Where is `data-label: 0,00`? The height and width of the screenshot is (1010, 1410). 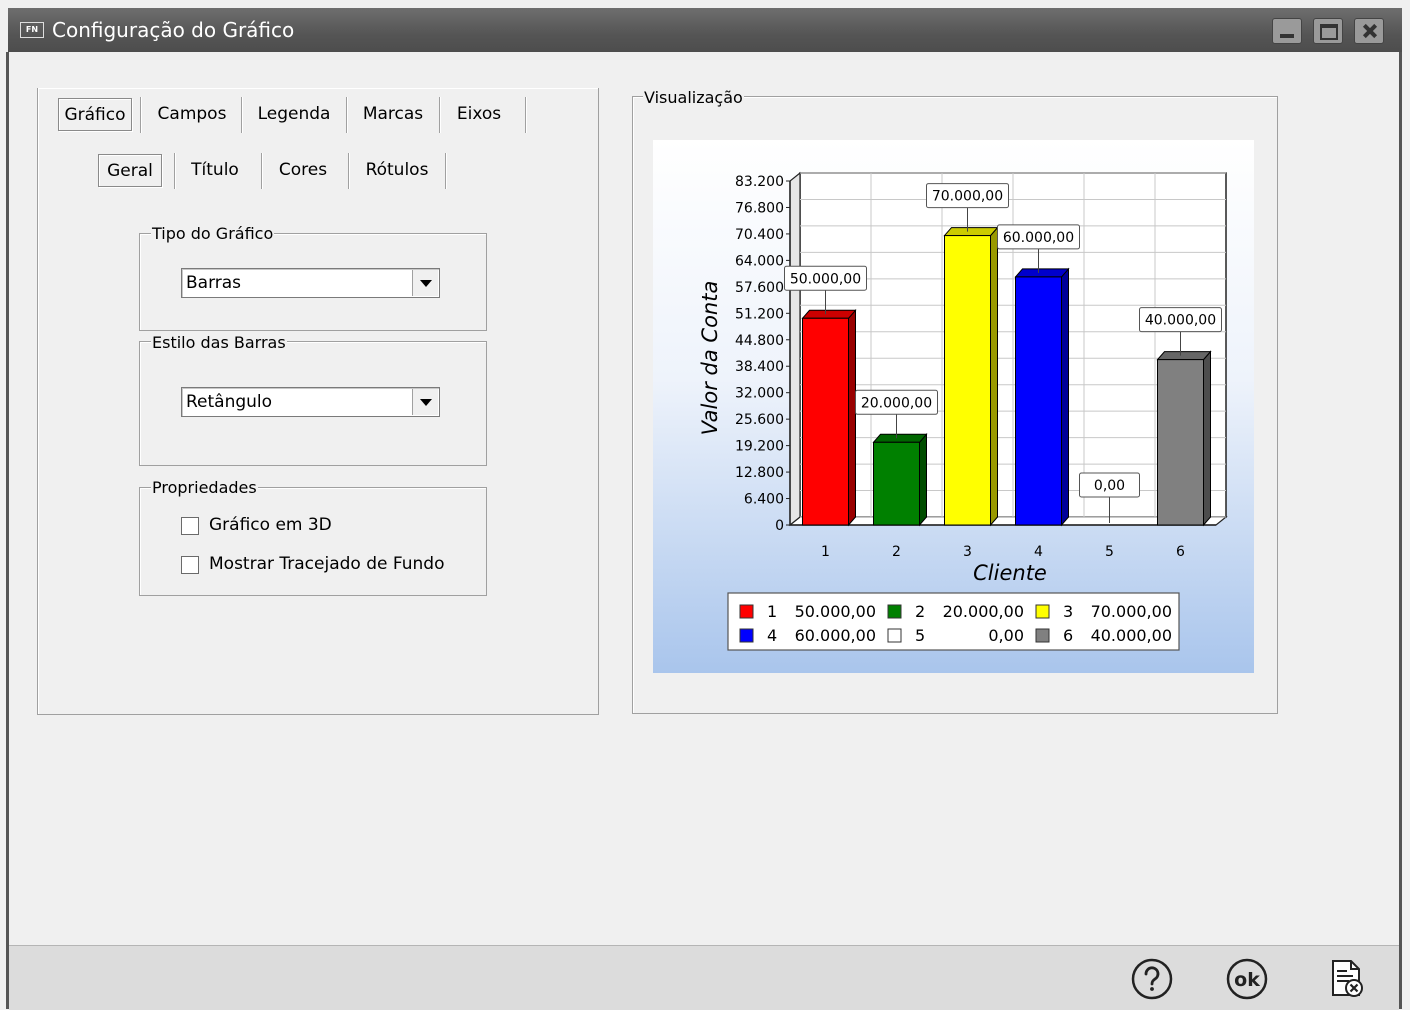
data-label: 0,00 is located at coordinates (1109, 486).